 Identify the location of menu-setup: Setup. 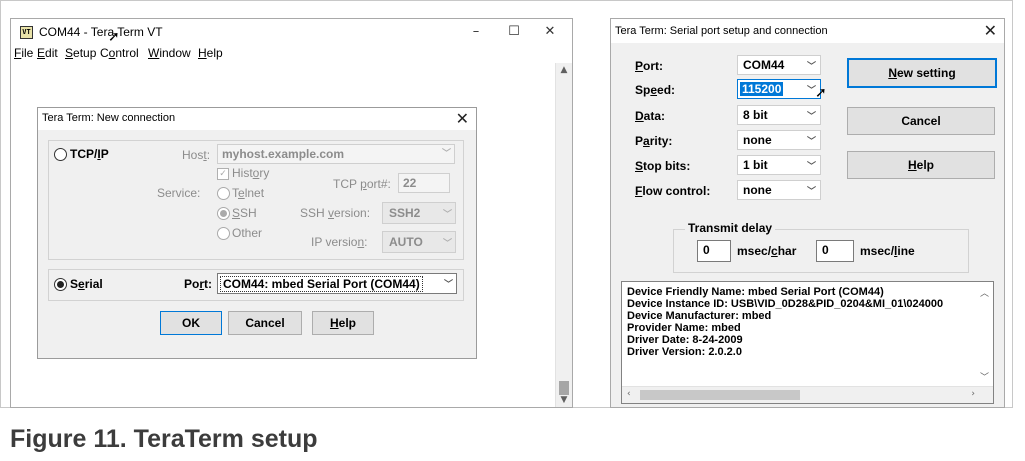
(80, 53).